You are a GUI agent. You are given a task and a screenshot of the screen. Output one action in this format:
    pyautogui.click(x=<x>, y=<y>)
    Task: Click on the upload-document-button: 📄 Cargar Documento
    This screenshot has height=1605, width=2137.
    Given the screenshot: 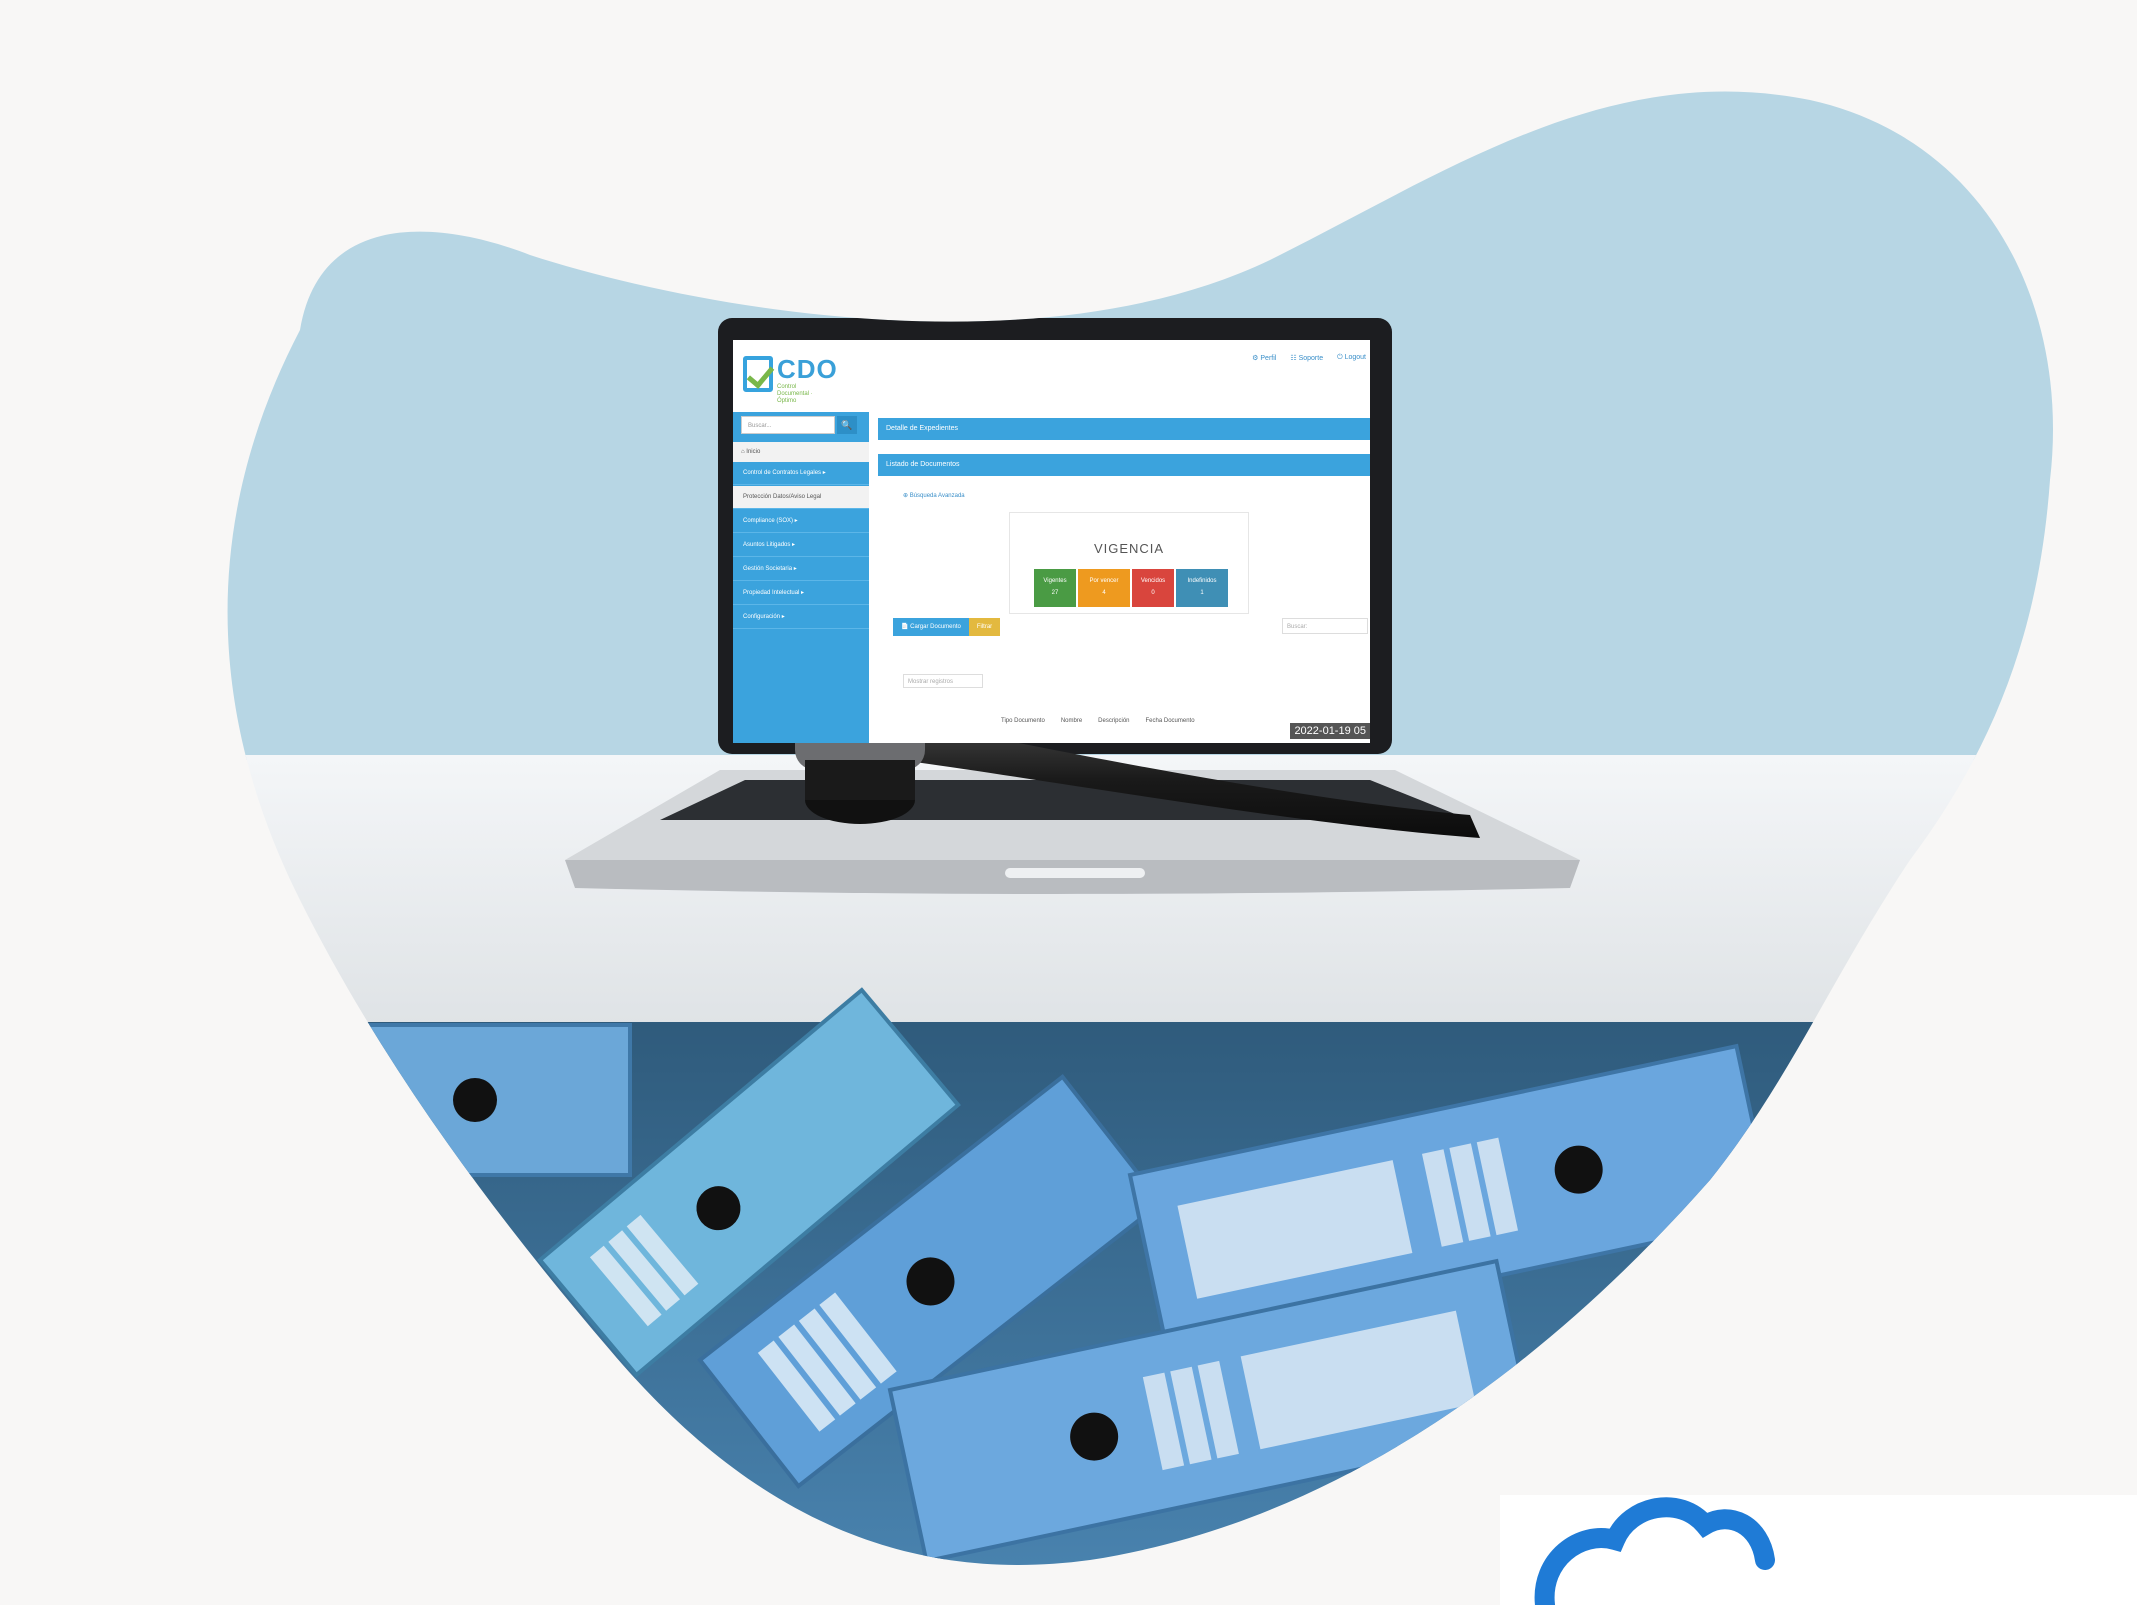 What is the action you would take?
    pyautogui.click(x=931, y=627)
    